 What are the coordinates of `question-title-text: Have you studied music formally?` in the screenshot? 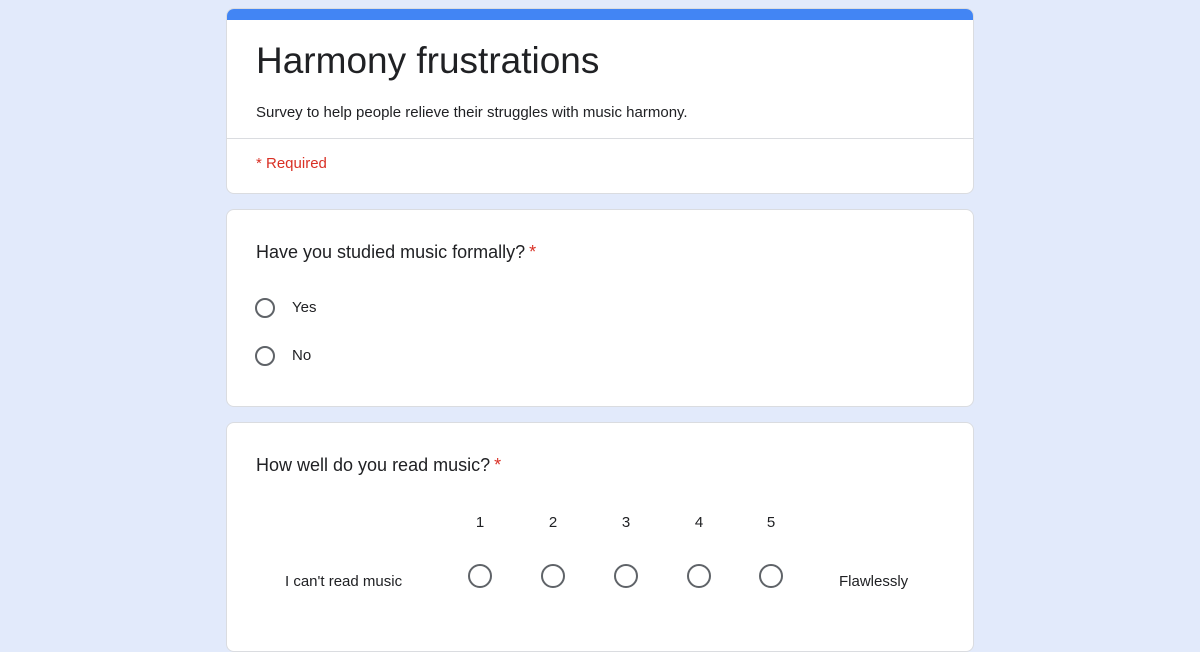 It's located at (391, 252).